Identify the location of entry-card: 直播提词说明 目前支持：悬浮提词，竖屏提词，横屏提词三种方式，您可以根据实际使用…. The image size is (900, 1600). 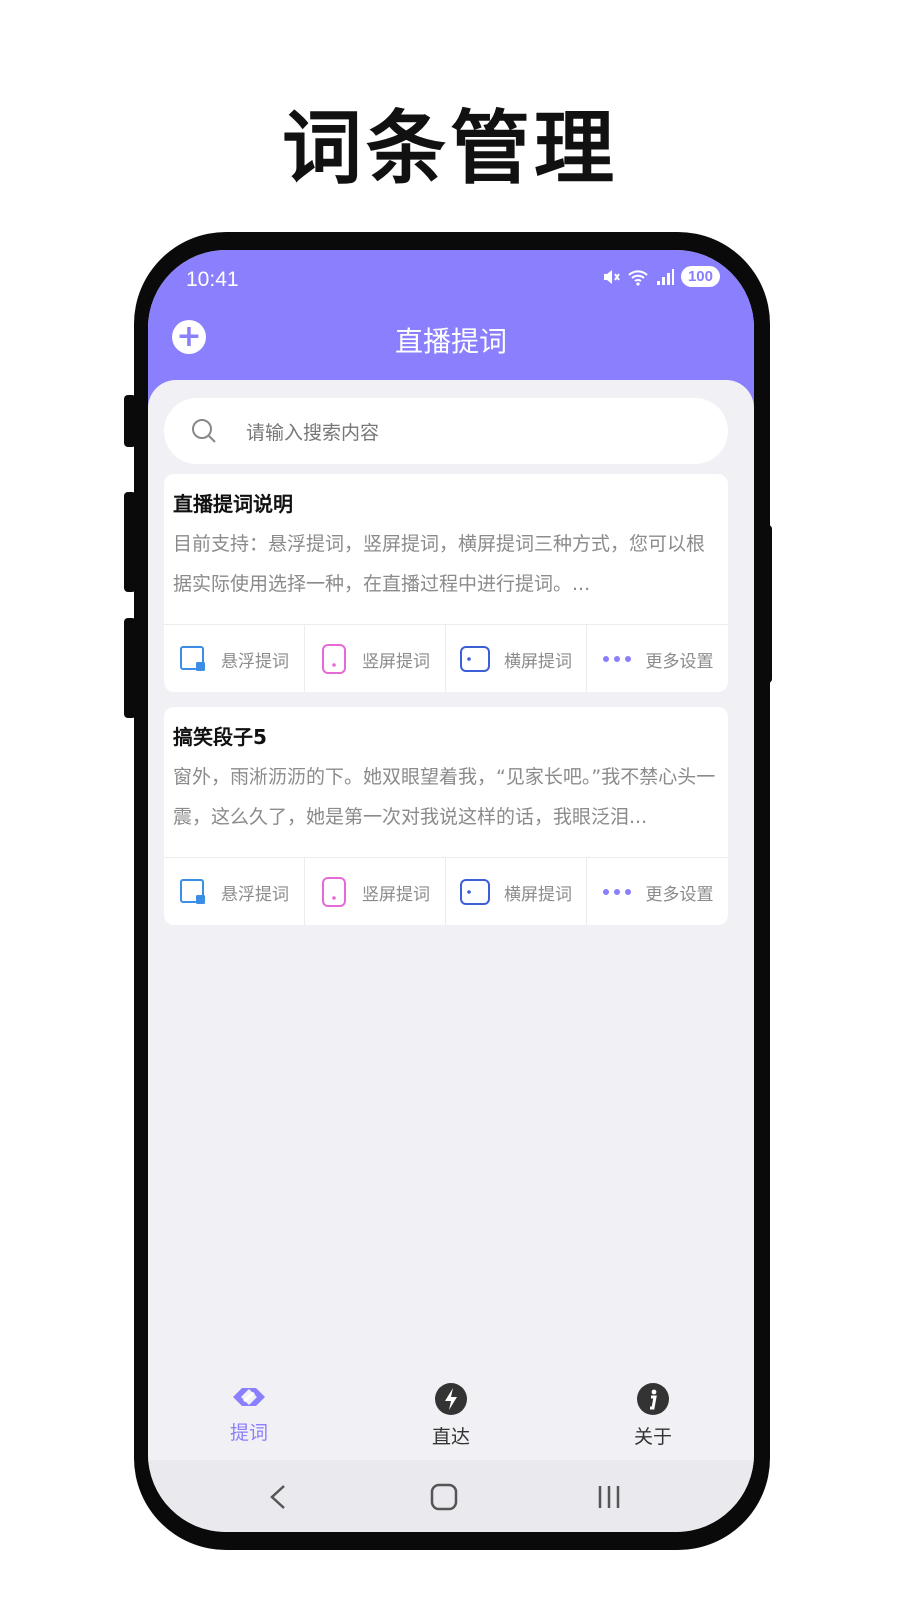
(446, 583).